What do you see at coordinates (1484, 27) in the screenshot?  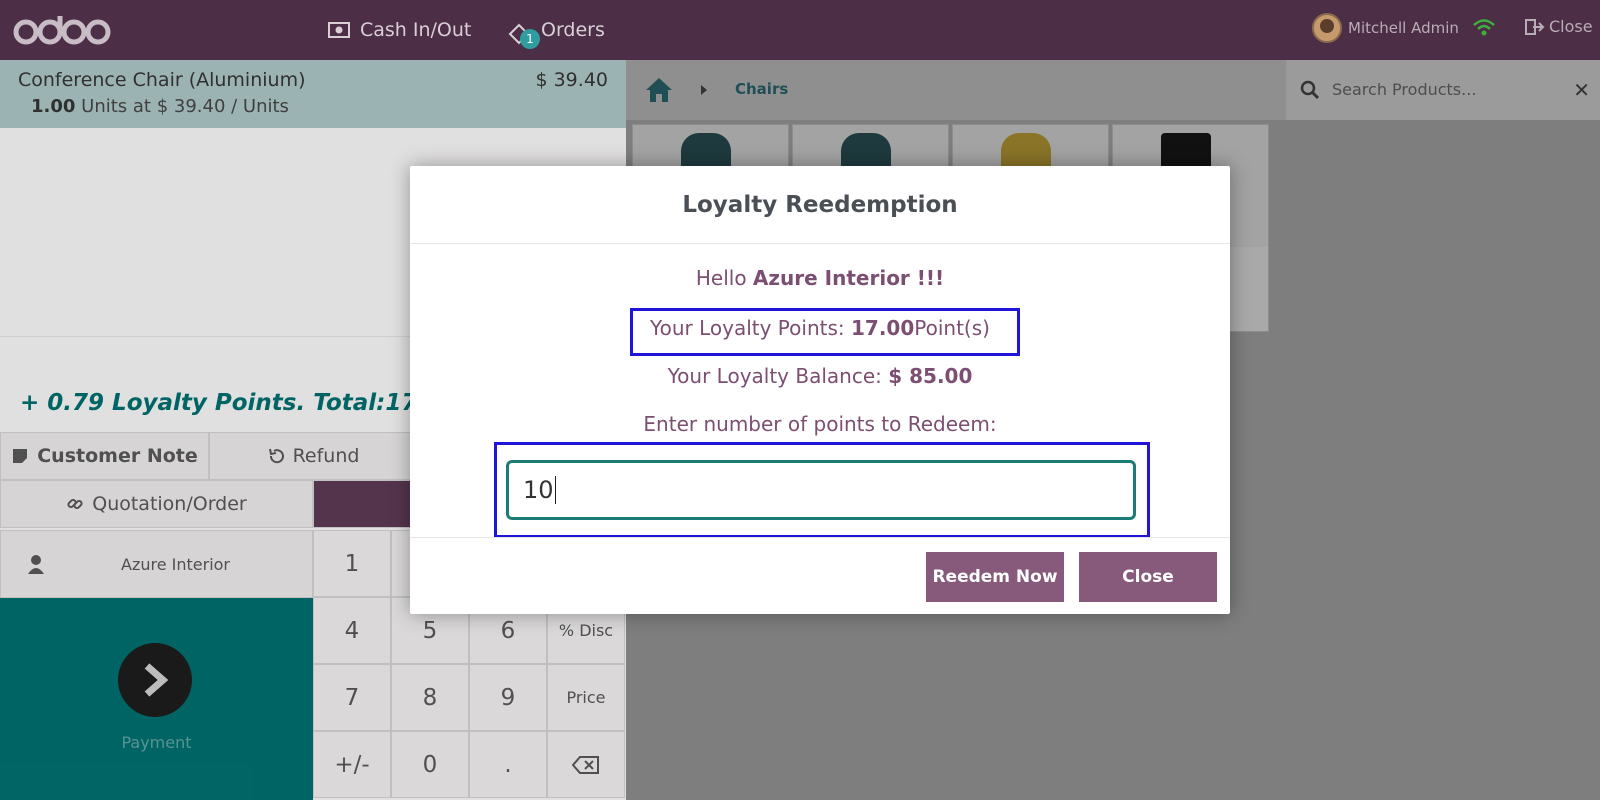 I see `wifi-icon` at bounding box center [1484, 27].